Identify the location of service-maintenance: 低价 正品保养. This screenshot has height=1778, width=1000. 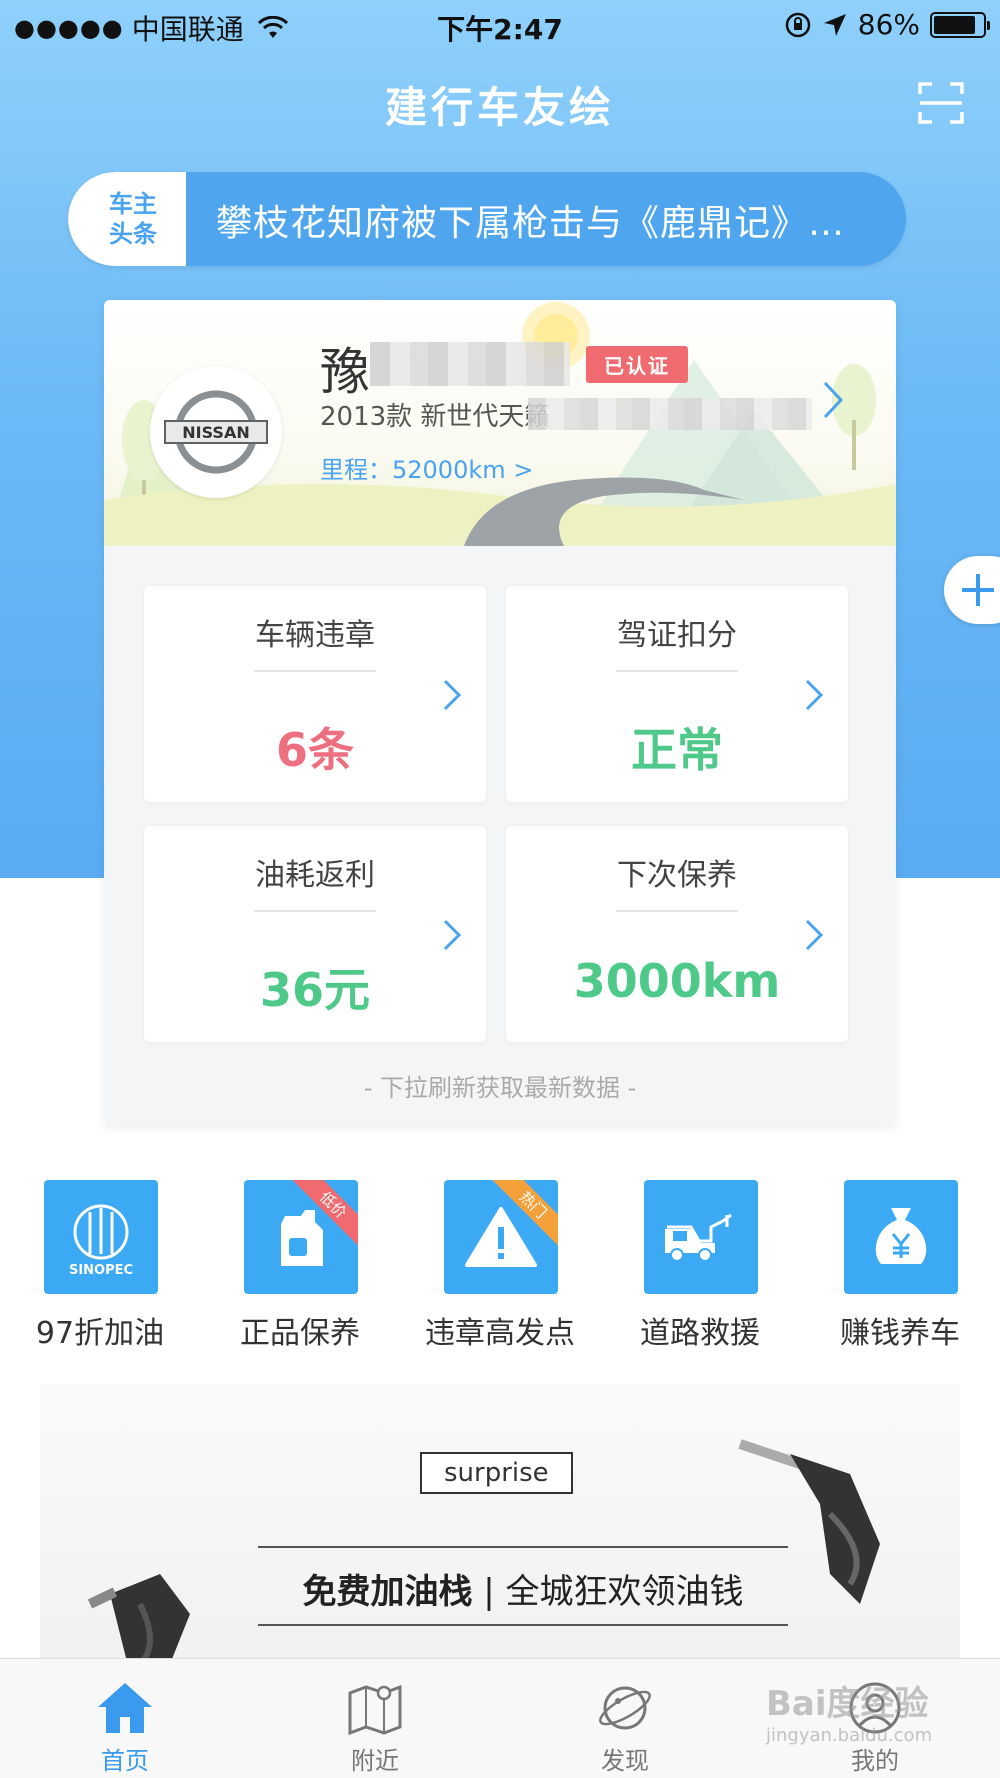
(300, 1265).